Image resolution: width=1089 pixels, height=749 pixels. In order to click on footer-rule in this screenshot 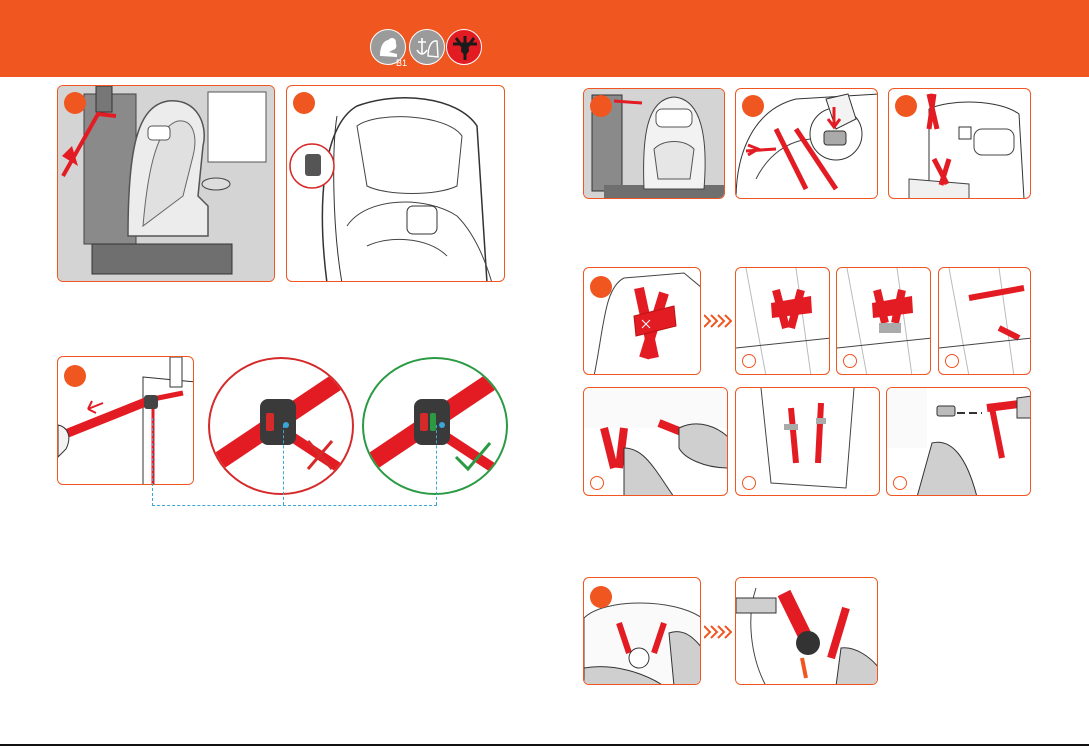, I will do `click(544, 745)`.